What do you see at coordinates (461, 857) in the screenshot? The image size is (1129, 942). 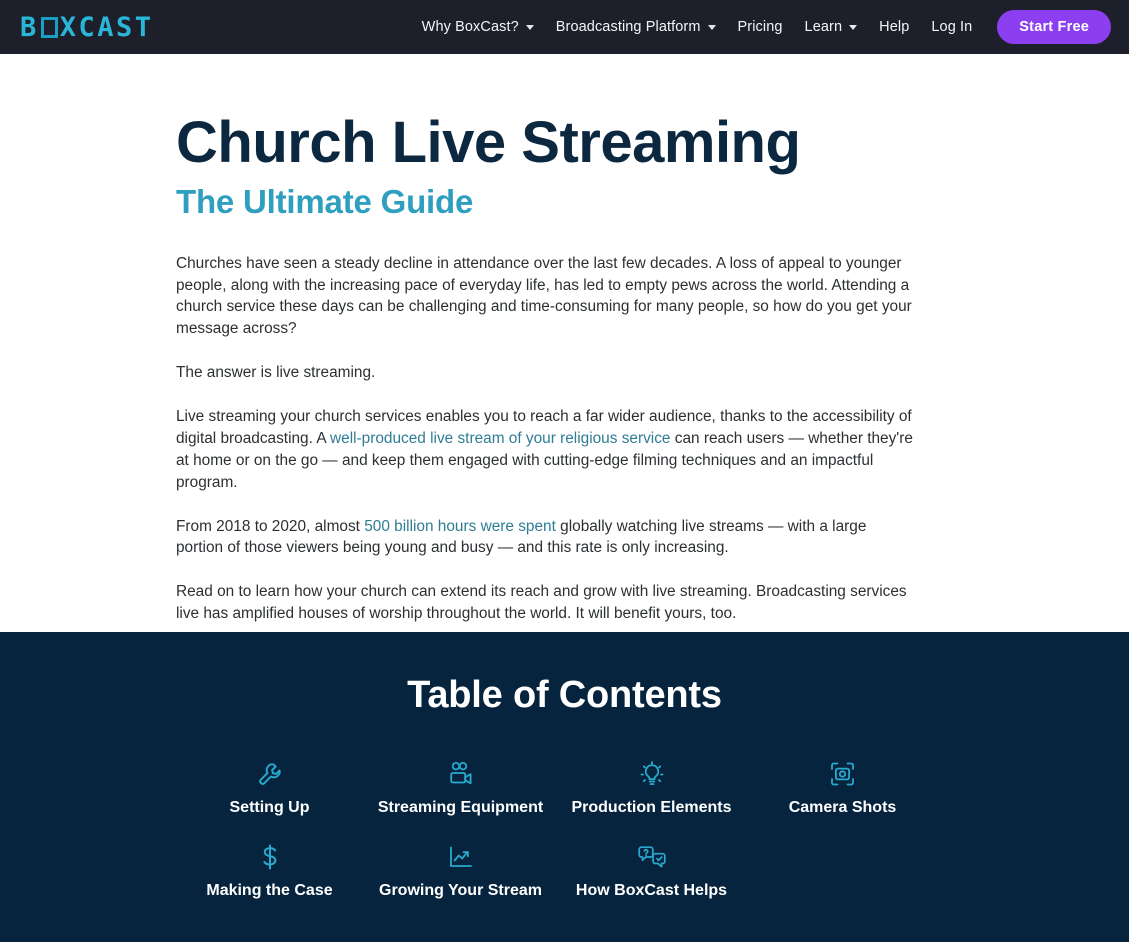 I see `line-chart-icon` at bounding box center [461, 857].